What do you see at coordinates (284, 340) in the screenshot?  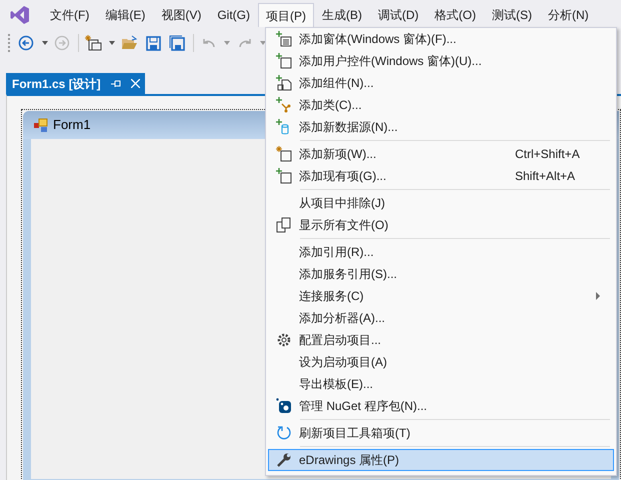 I see `gear-icon` at bounding box center [284, 340].